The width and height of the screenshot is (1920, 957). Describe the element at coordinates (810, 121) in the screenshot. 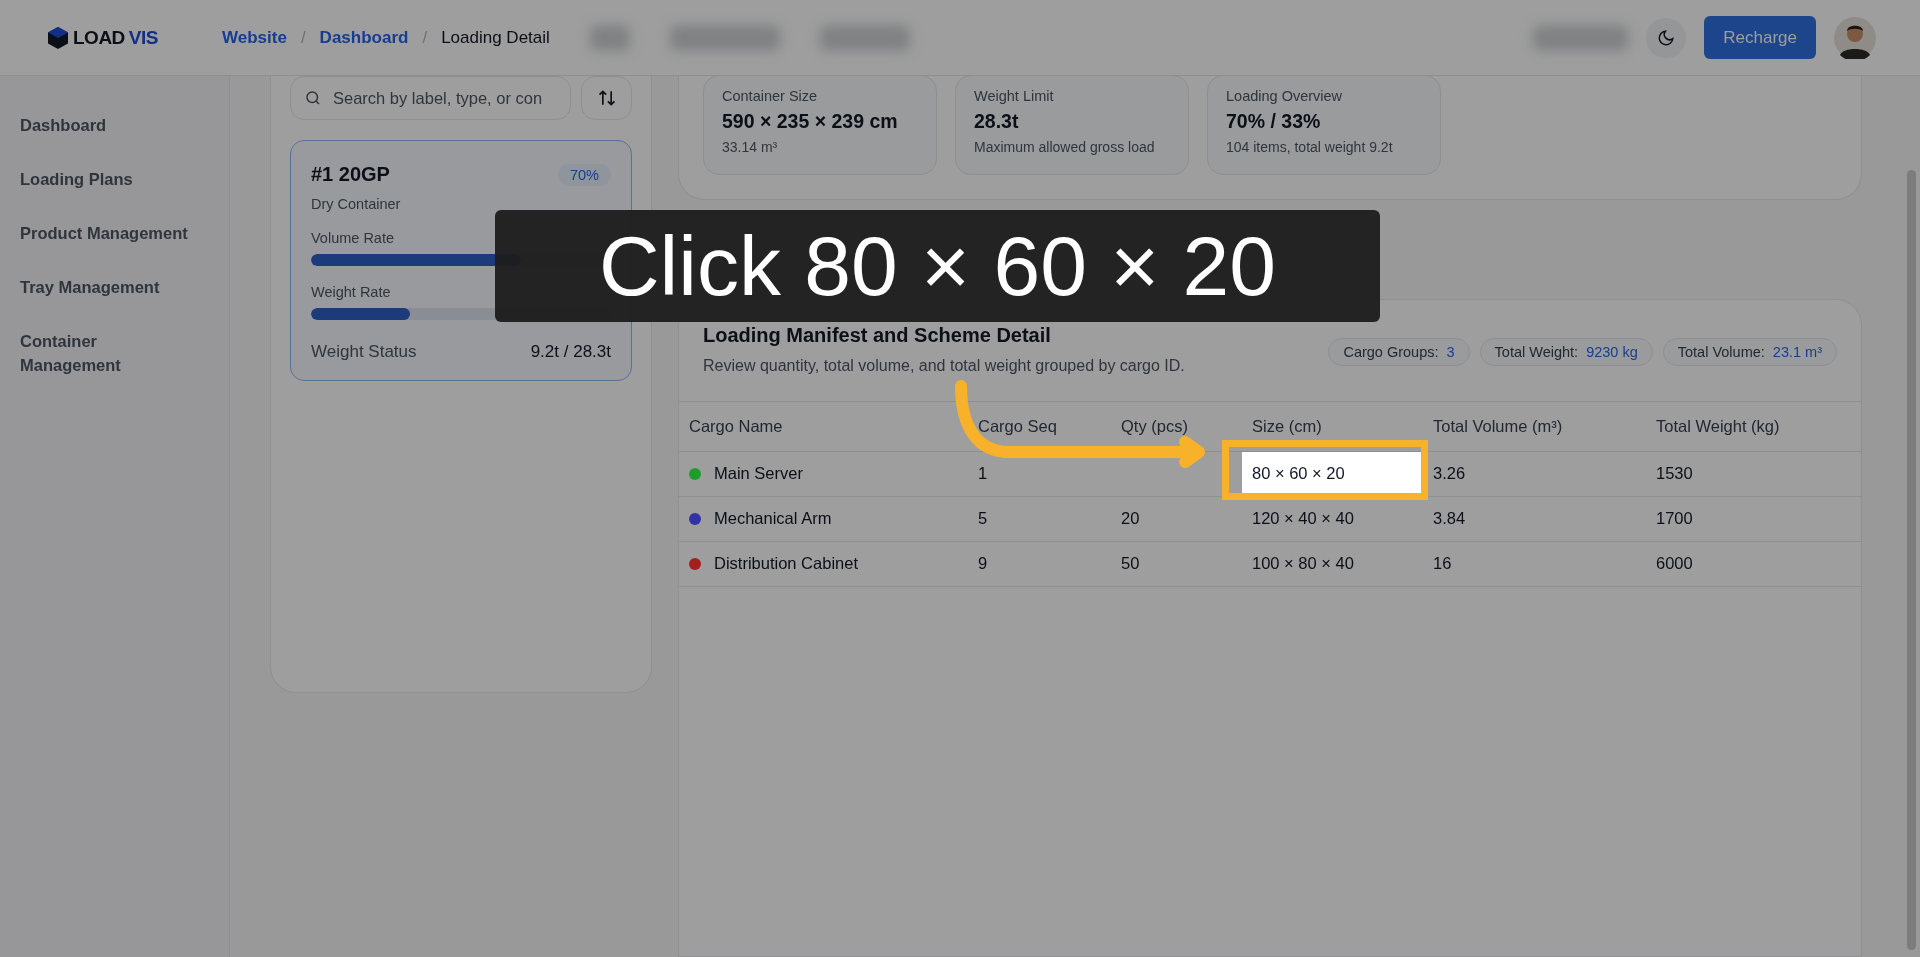

I see `stat-value: 590 × 235 × 239 cm` at that location.